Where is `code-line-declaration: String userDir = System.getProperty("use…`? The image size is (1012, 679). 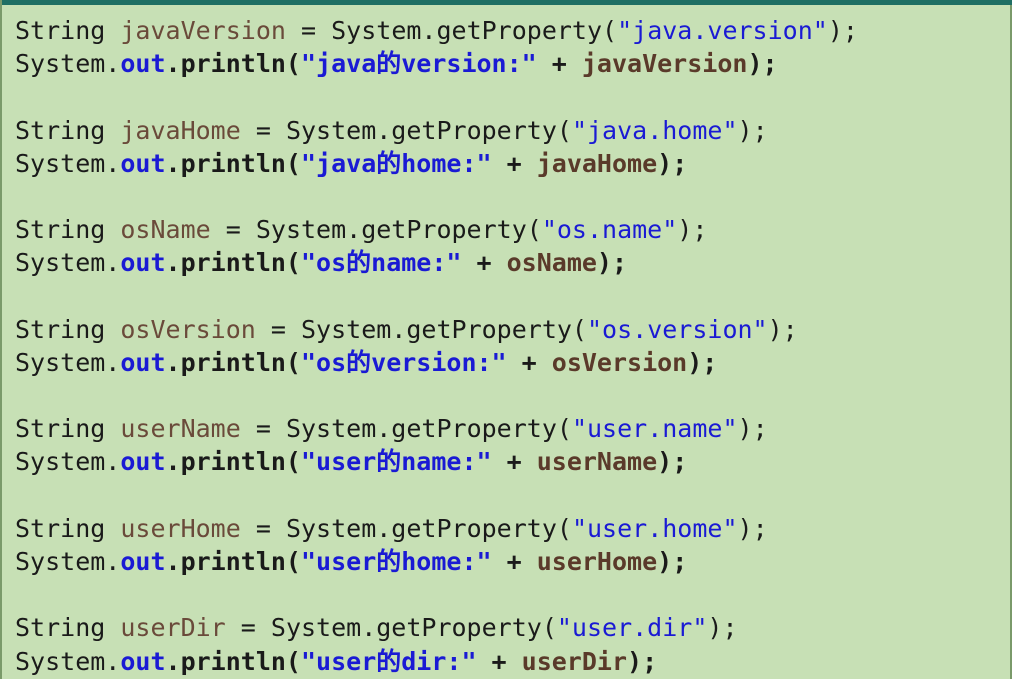
code-line-declaration: String userDir = System.getProperty("use… is located at coordinates (436, 627).